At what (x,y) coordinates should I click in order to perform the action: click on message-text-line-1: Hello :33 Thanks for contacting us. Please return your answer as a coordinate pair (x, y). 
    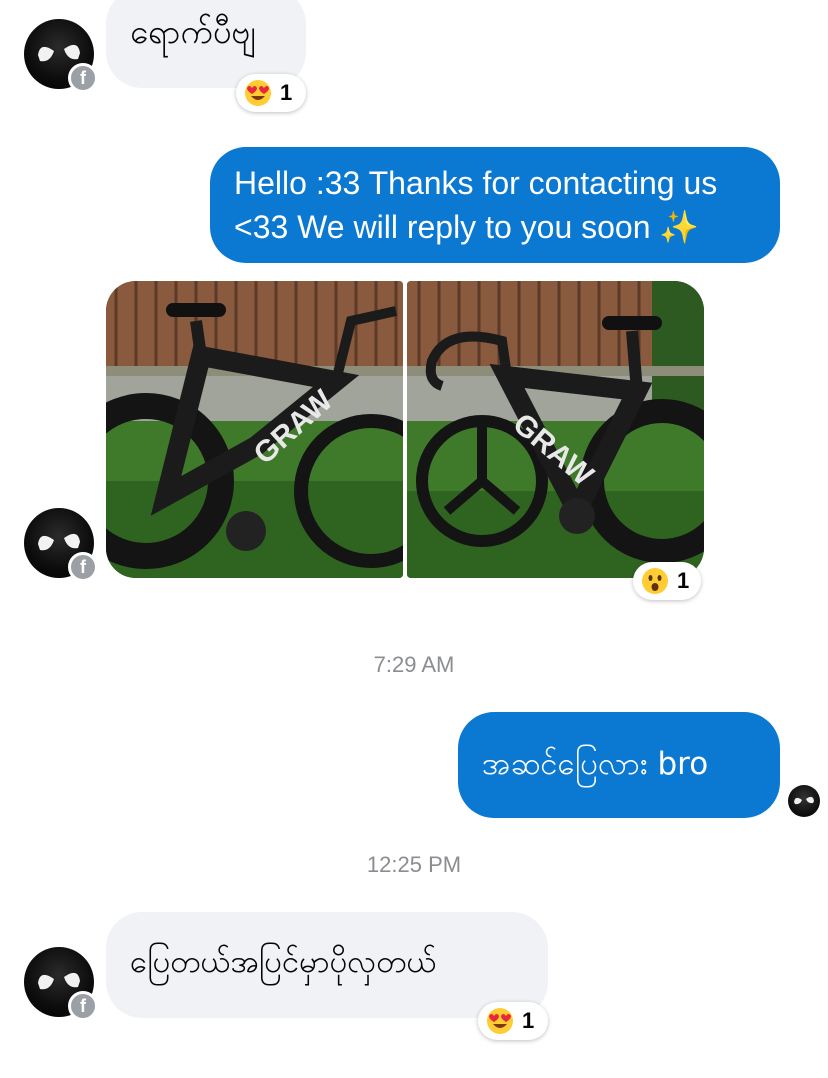
    Looking at the image, I should click on (476, 183).